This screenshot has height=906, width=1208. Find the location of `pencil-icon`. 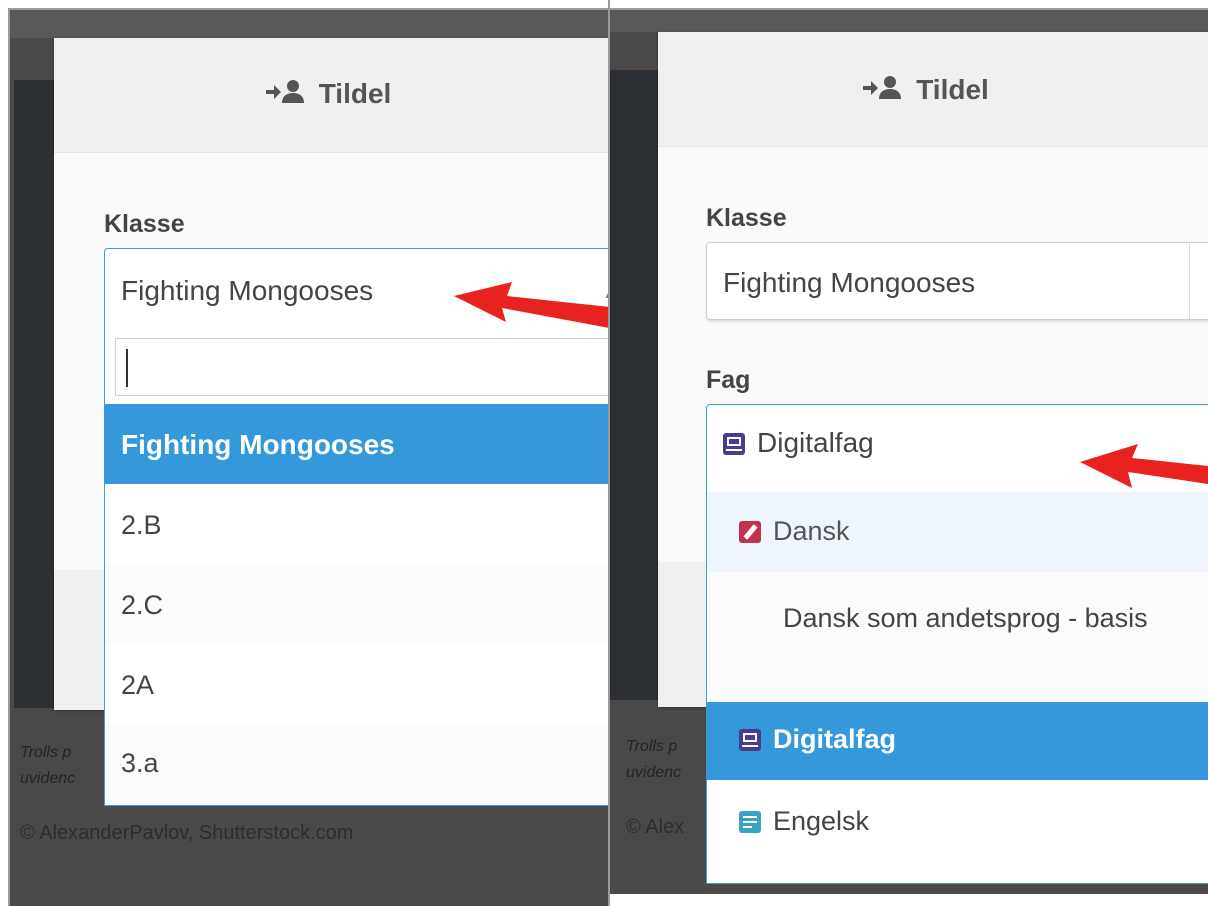

pencil-icon is located at coordinates (750, 532).